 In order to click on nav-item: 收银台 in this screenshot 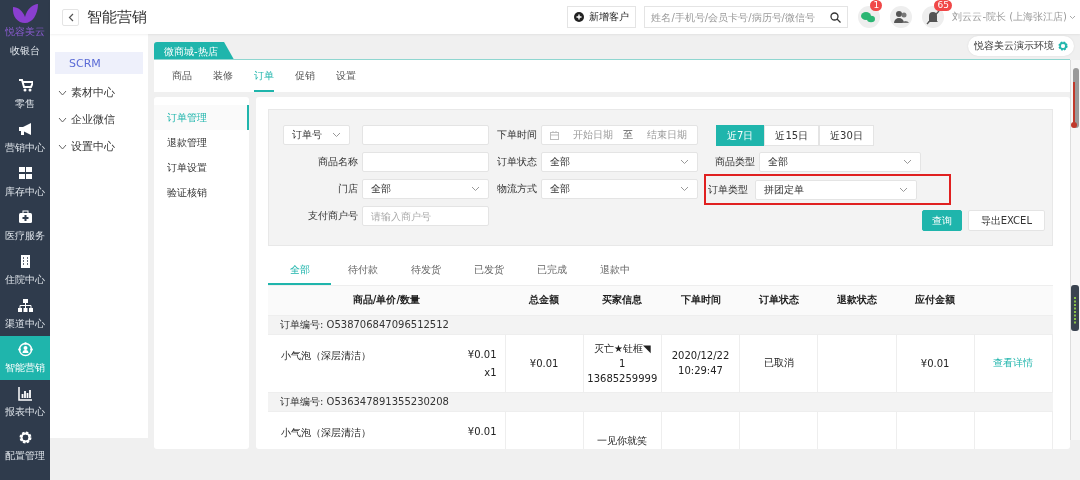, I will do `click(25, 57)`.